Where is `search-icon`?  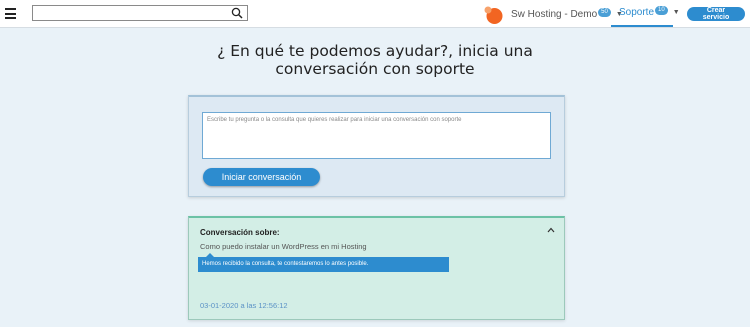
search-icon is located at coordinates (237, 13).